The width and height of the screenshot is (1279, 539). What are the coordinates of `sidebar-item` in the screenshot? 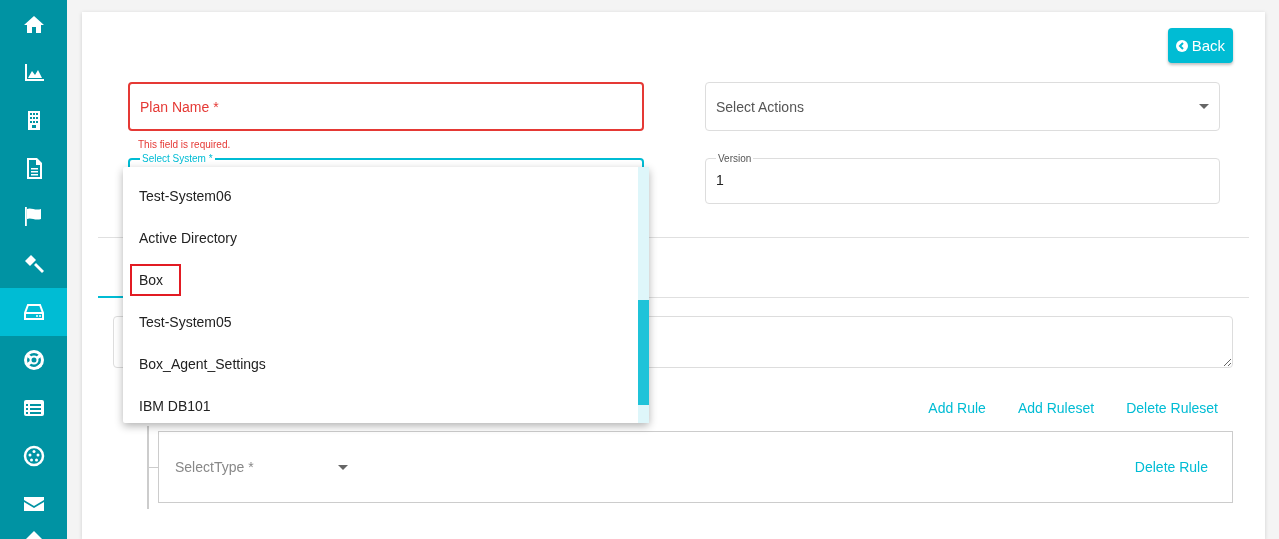 It's located at (33, 312).